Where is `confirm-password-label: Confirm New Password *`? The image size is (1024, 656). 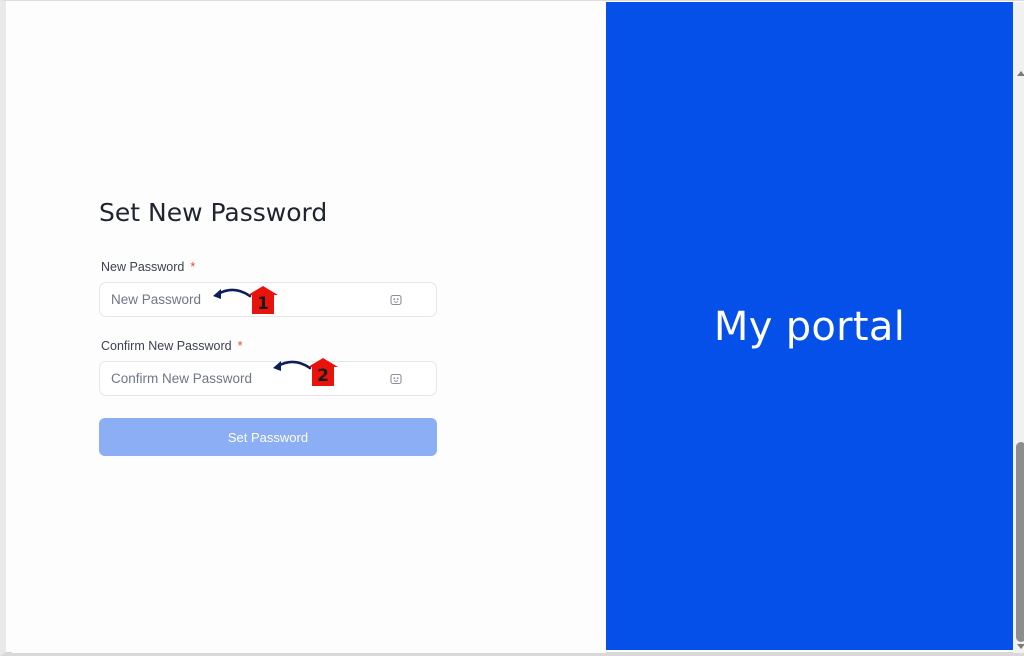
confirm-password-label: Confirm New Password * is located at coordinates (171, 346).